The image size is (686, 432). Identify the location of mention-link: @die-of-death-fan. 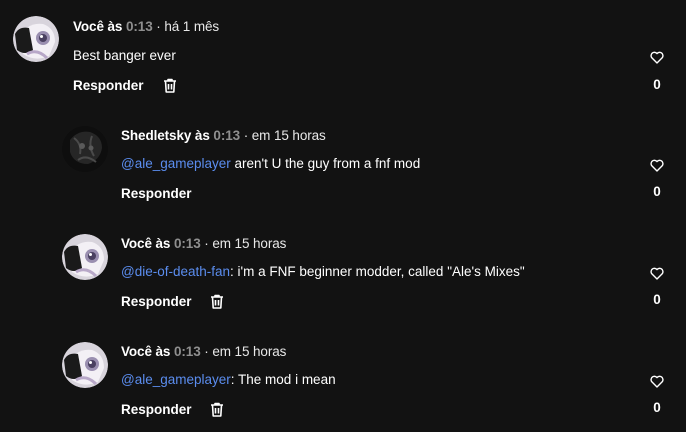
(175, 271).